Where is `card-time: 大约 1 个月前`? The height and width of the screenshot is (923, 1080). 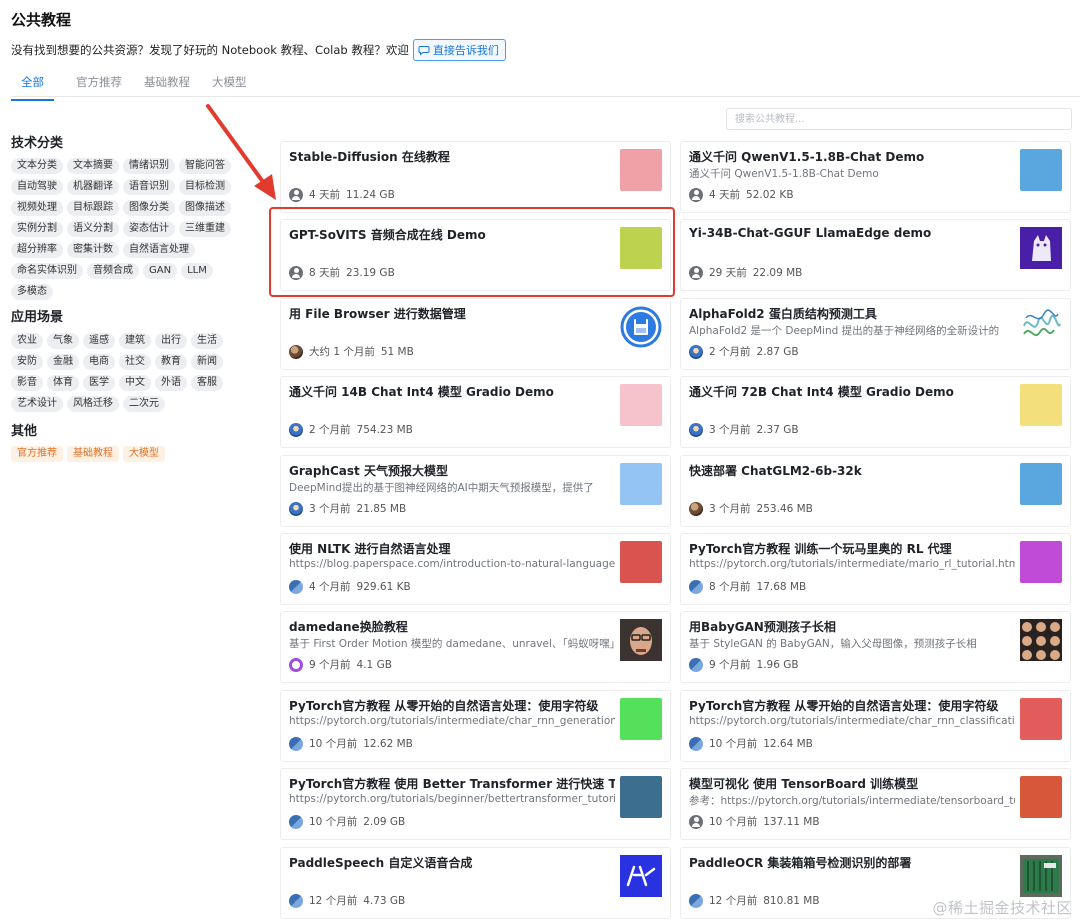
card-time: 大约 1 个月前 is located at coordinates (342, 352).